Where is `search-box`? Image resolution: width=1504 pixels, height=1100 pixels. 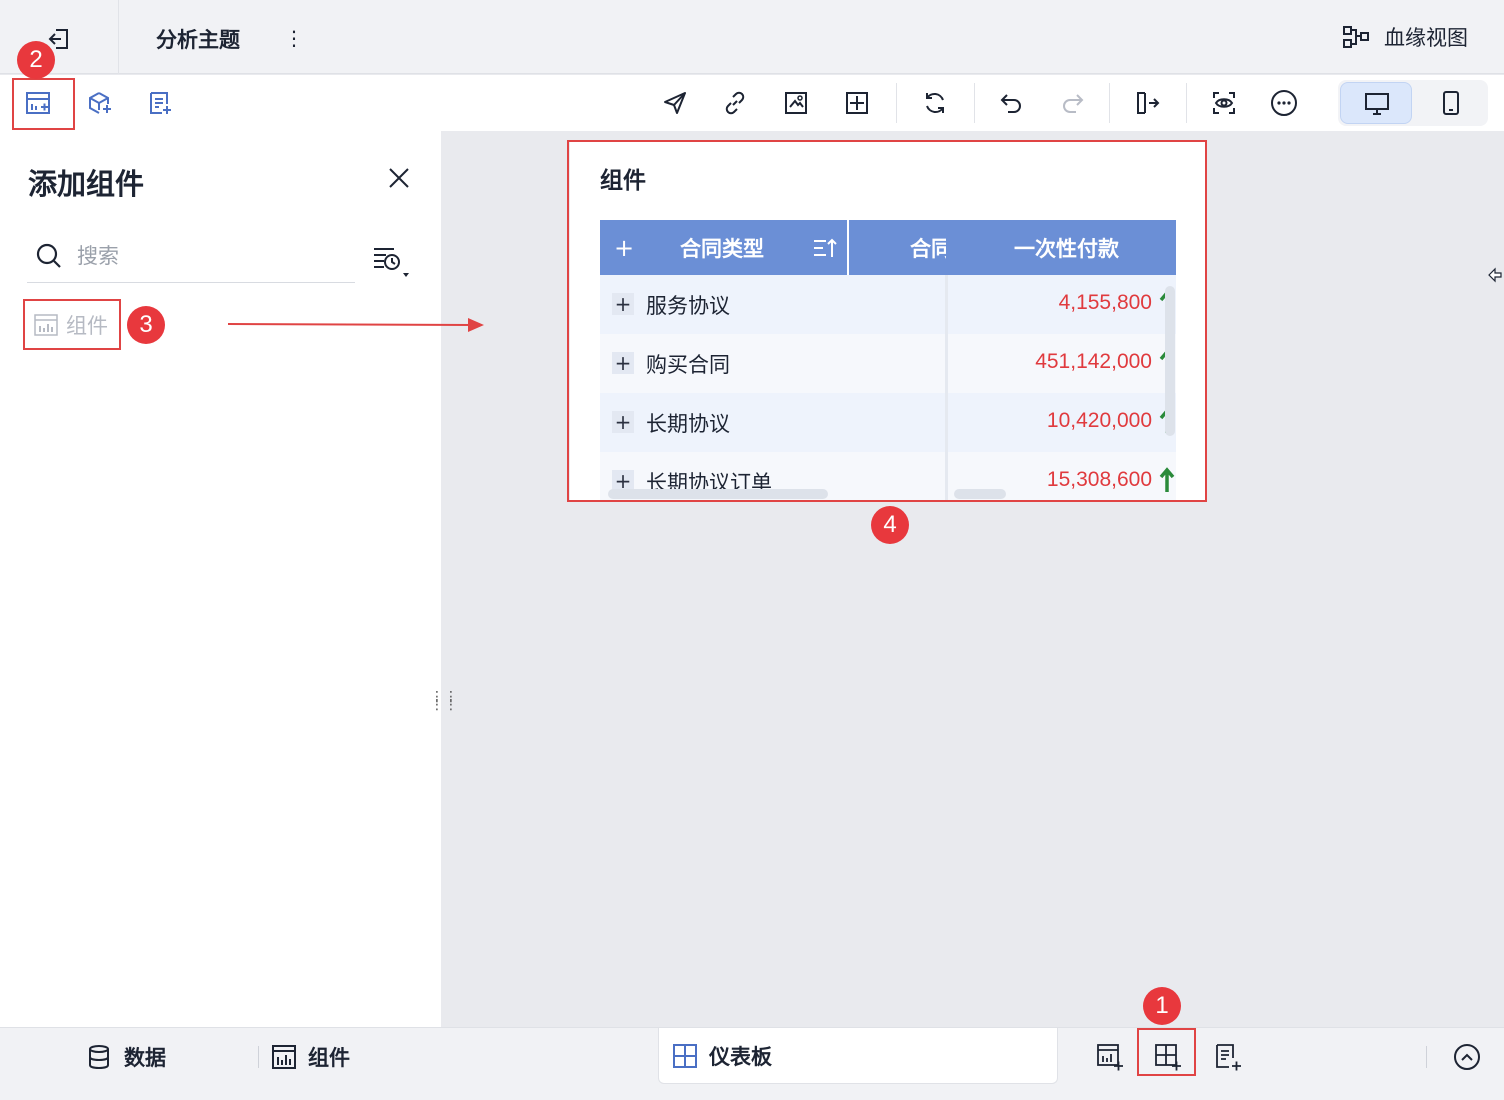
search-box is located at coordinates (191, 257).